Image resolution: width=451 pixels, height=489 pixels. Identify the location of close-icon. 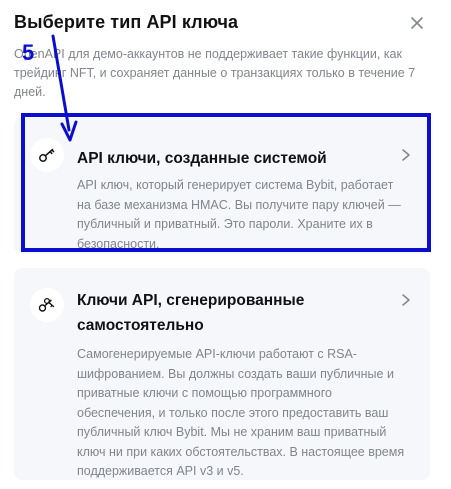
(417, 23).